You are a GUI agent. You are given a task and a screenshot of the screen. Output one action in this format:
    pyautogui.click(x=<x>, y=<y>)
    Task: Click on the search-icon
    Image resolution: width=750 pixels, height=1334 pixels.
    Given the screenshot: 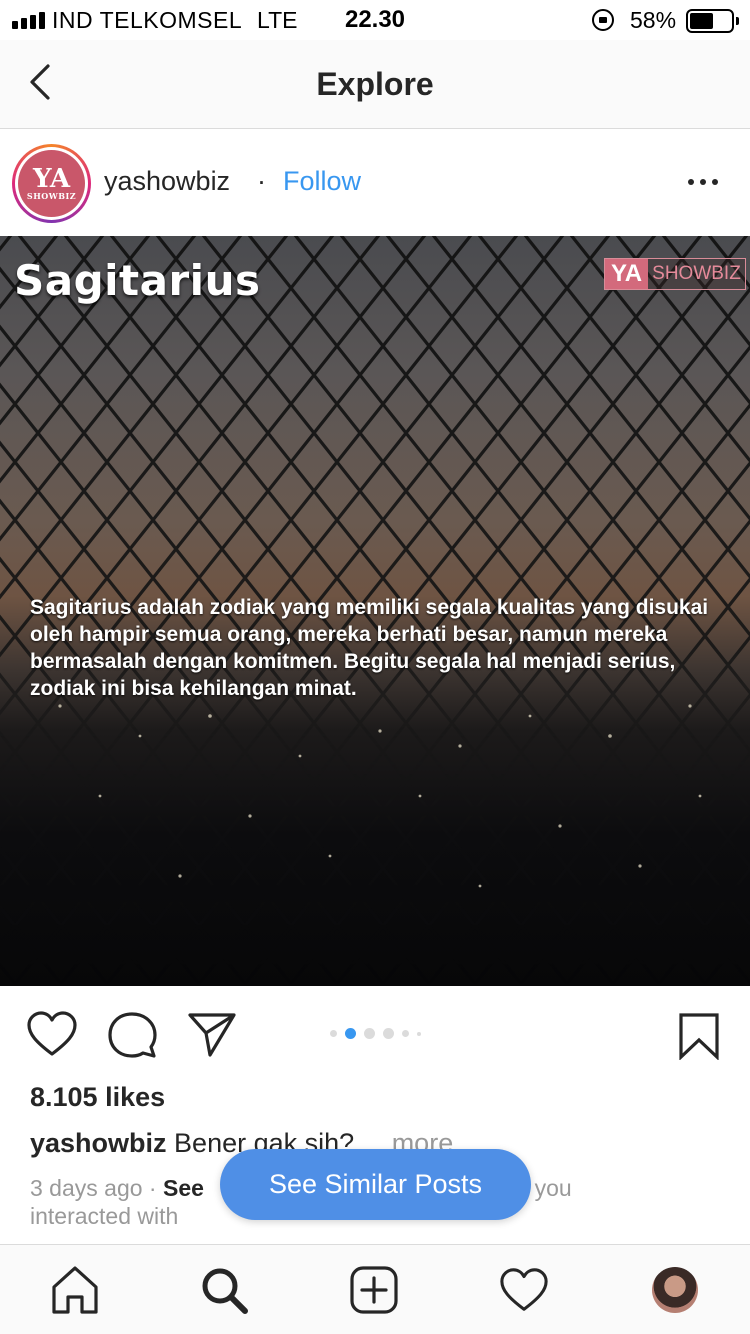 What is the action you would take?
    pyautogui.click(x=224, y=1290)
    